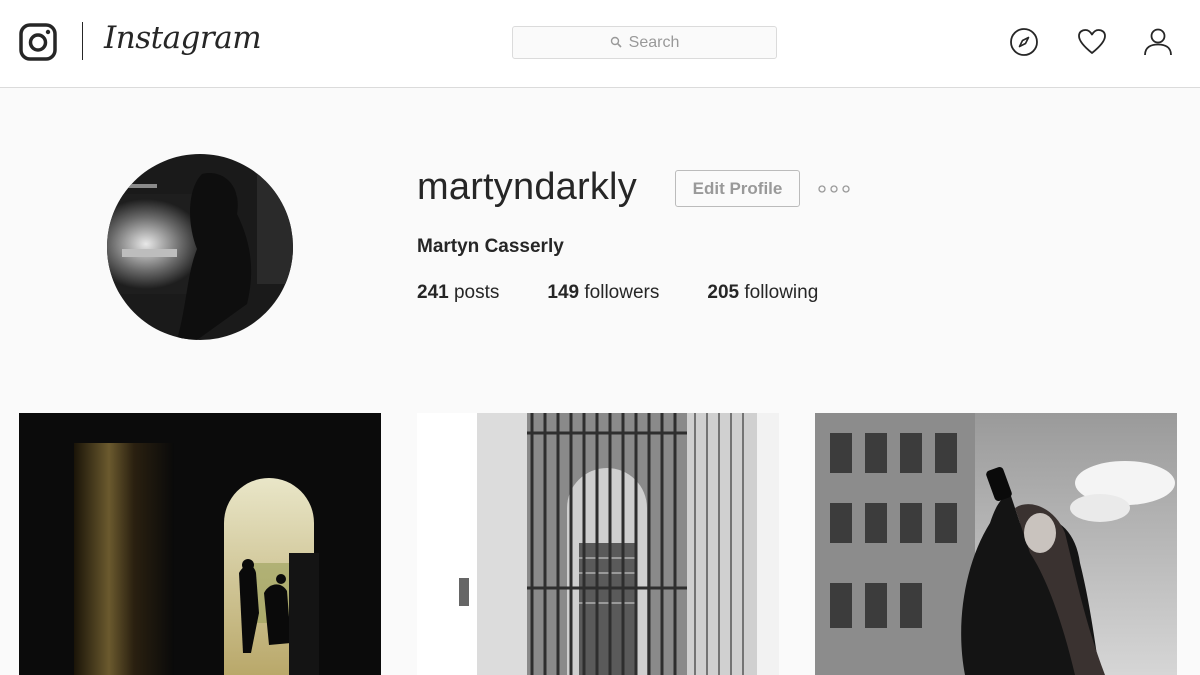 This screenshot has width=1200, height=675. Describe the element at coordinates (781, 292) in the screenshot. I see `stat-label: following` at that location.